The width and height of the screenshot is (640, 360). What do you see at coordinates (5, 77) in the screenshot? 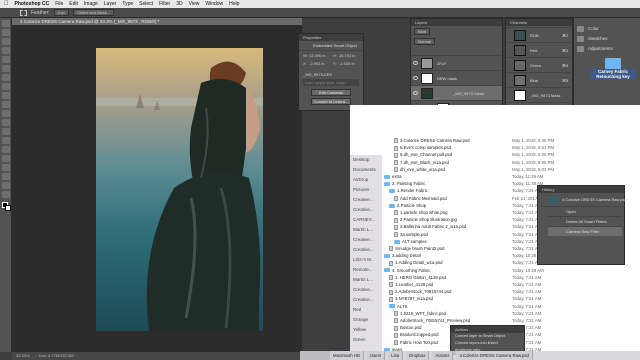
I see `healing-tool-icon` at bounding box center [5, 77].